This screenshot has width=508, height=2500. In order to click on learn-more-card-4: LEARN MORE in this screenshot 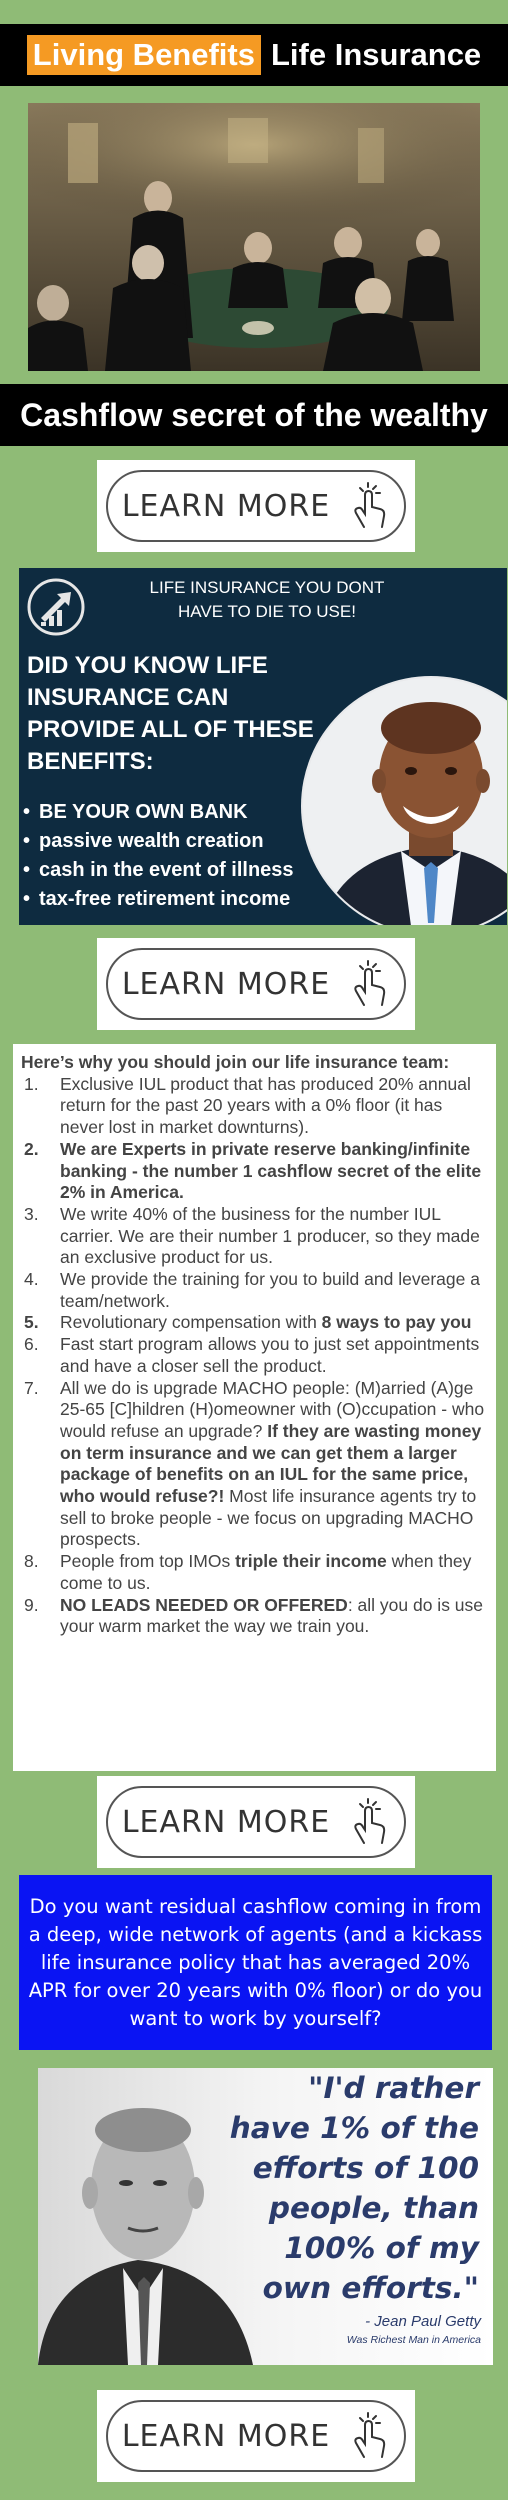, I will do `click(256, 2436)`.